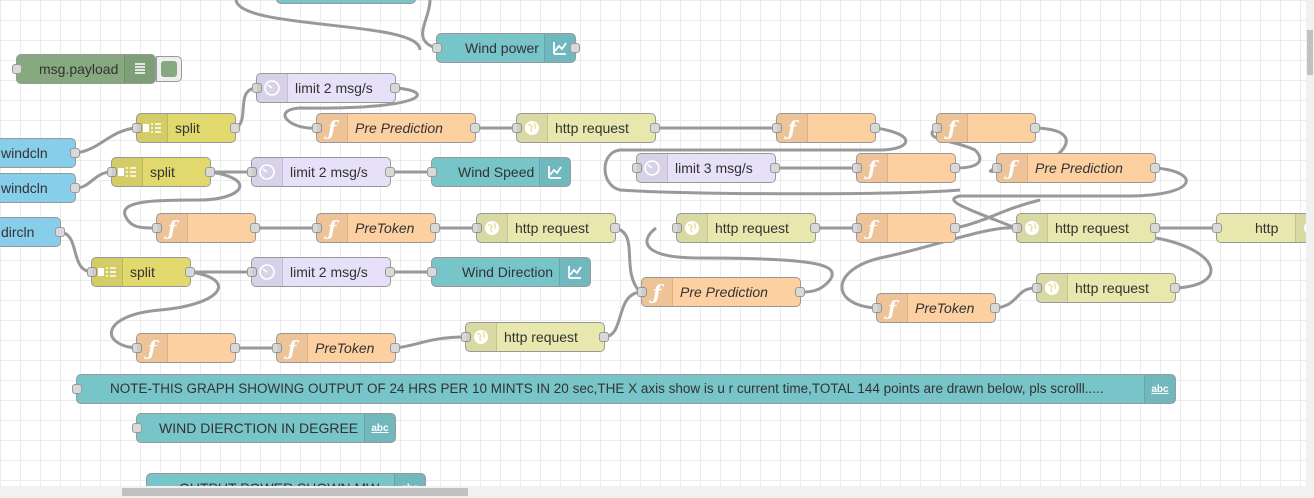 The width and height of the screenshot is (1314, 498). I want to click on function-node-pre-prediction-1: ƒ Pre Prediction, so click(396, 128).